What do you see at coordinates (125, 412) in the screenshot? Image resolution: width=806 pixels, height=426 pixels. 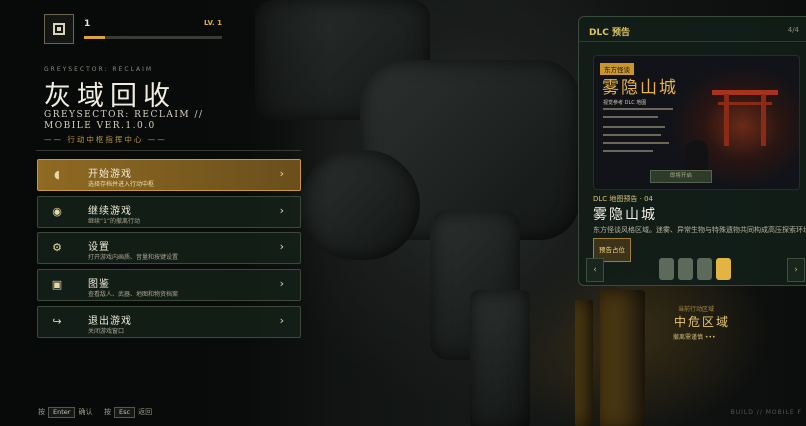 I see `esc-key: Esc` at bounding box center [125, 412].